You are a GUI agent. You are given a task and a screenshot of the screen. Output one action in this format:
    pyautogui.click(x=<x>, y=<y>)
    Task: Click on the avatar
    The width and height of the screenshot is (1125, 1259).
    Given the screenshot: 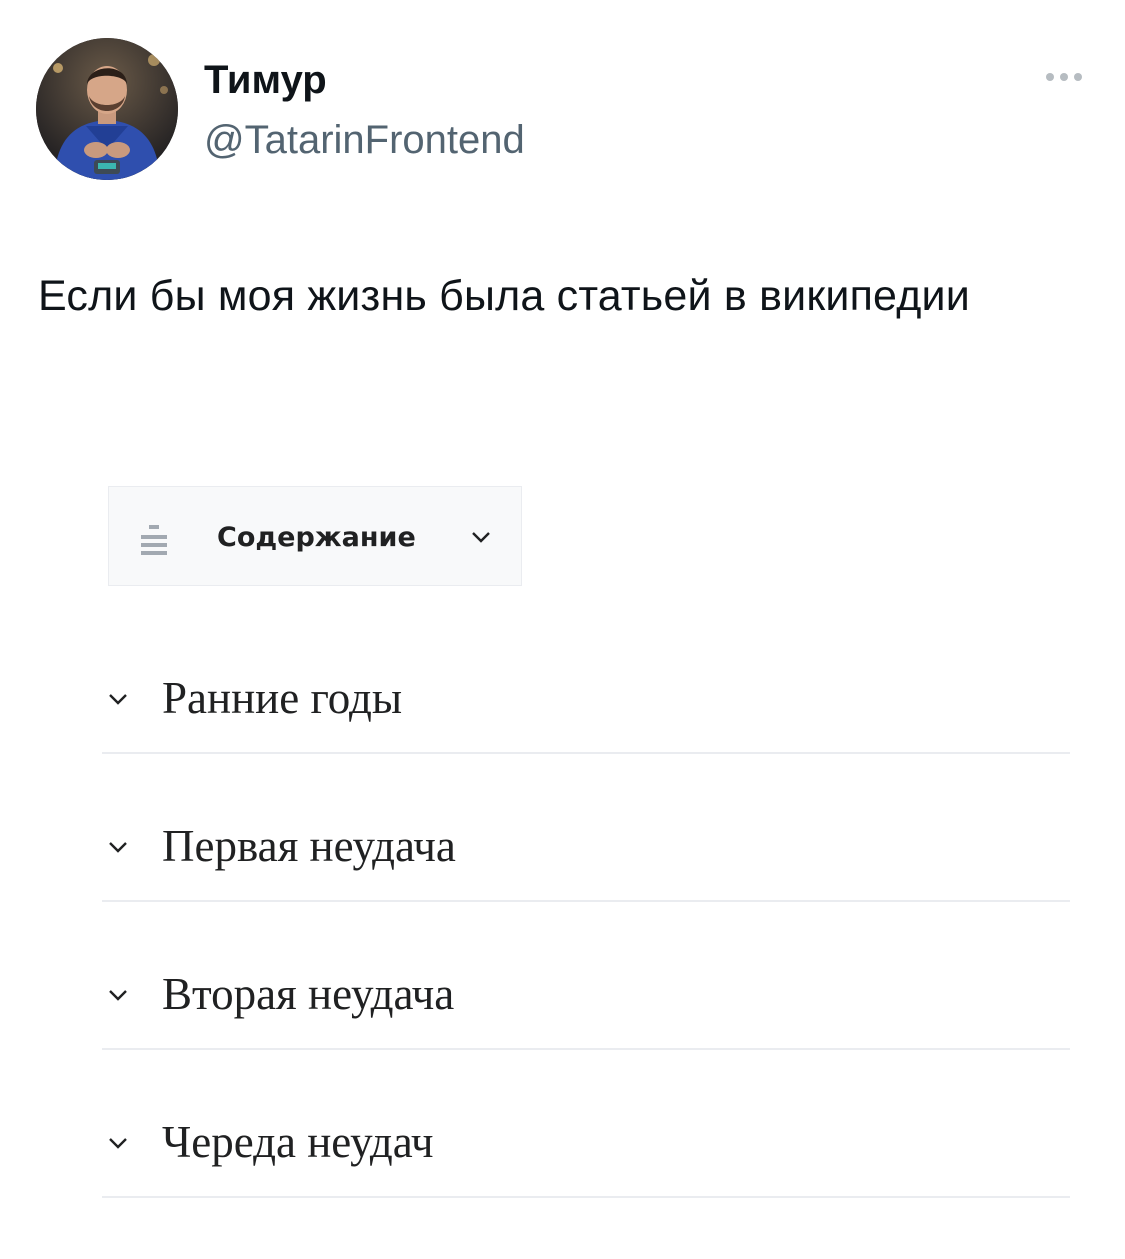 What is the action you would take?
    pyautogui.click(x=107, y=109)
    